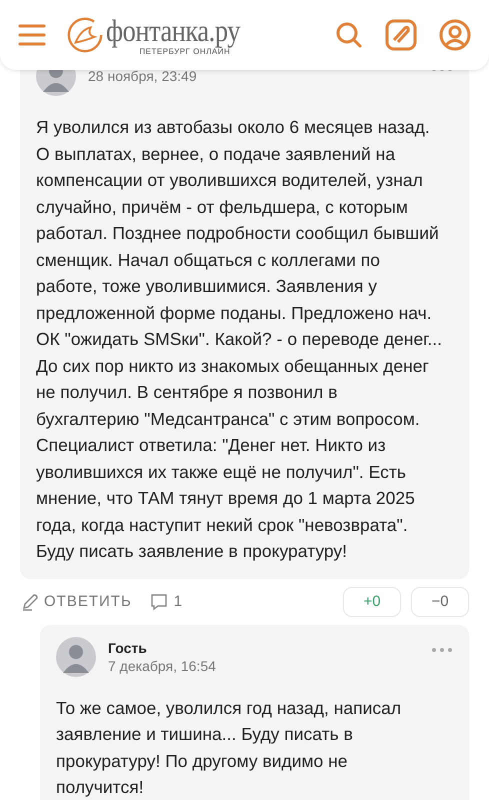 This screenshot has height=800, width=489. Describe the element at coordinates (178, 601) in the screenshot. I see `reply-count: 1` at that location.